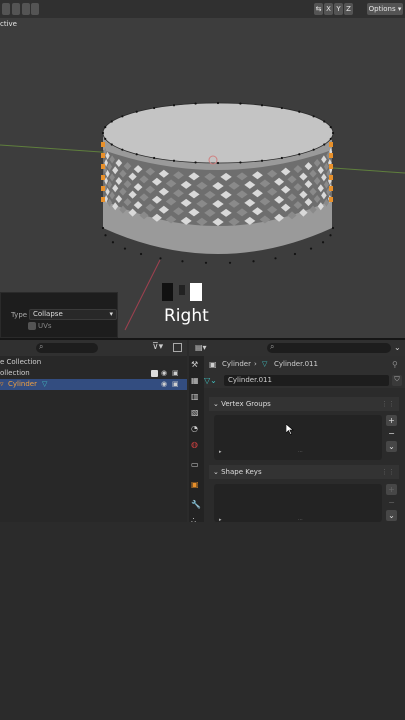  What do you see at coordinates (348, 9) in the screenshot?
I see `axis-z-button: Z` at bounding box center [348, 9].